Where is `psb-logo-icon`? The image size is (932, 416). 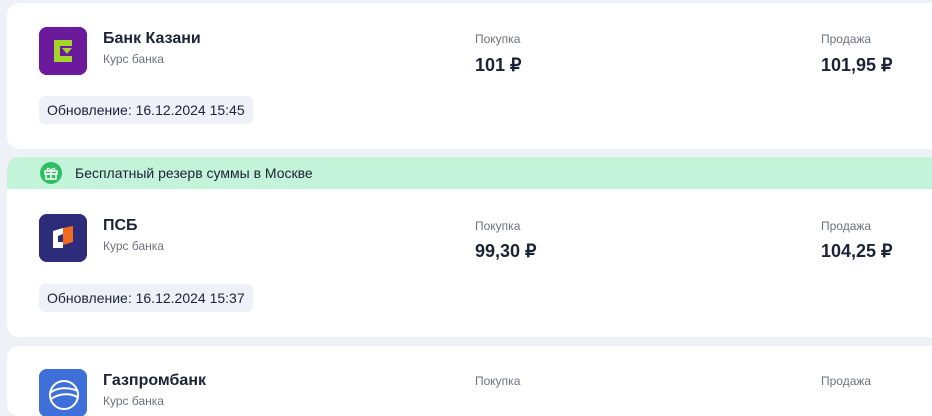
psb-logo-icon is located at coordinates (63, 238).